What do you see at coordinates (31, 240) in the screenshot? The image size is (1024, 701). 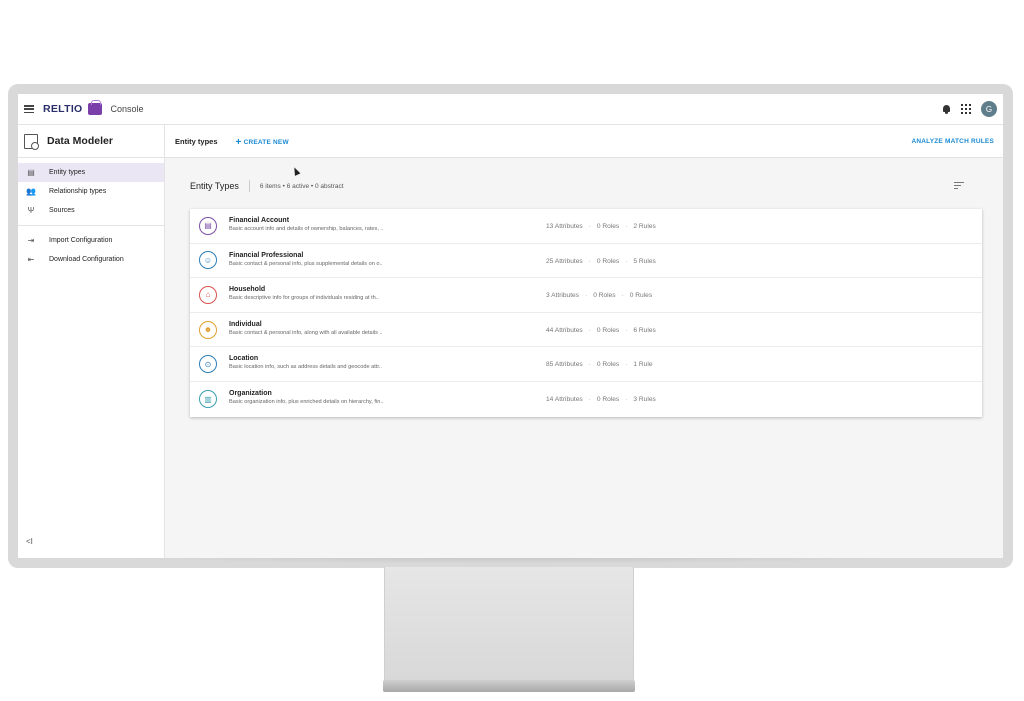 I see `import-icon: ⇥` at bounding box center [31, 240].